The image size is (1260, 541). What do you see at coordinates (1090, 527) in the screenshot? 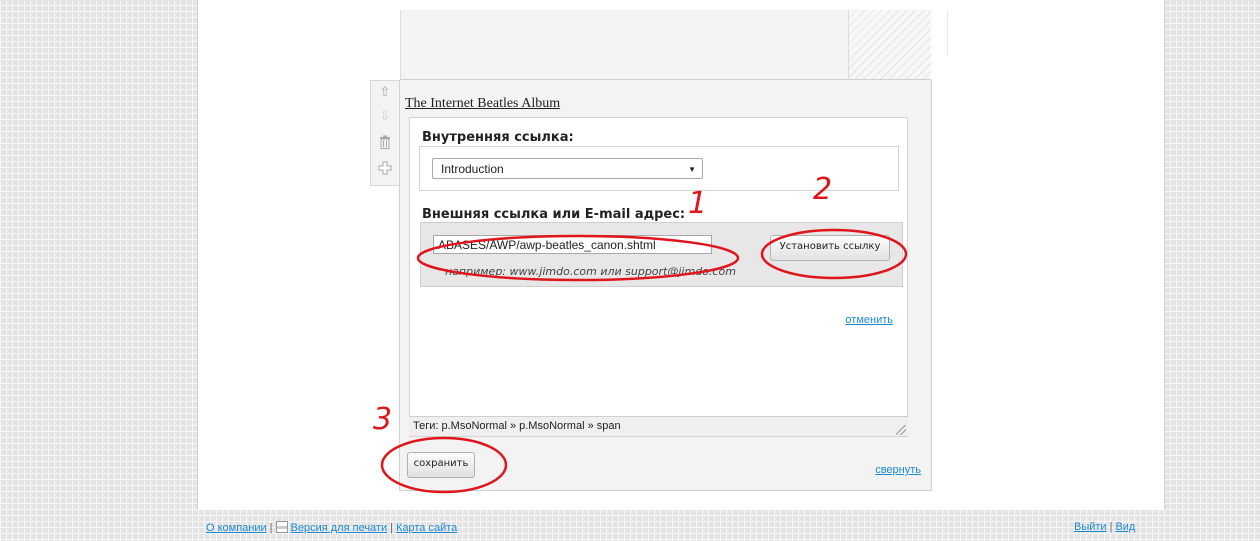
I see `logout-link: Выйти` at bounding box center [1090, 527].